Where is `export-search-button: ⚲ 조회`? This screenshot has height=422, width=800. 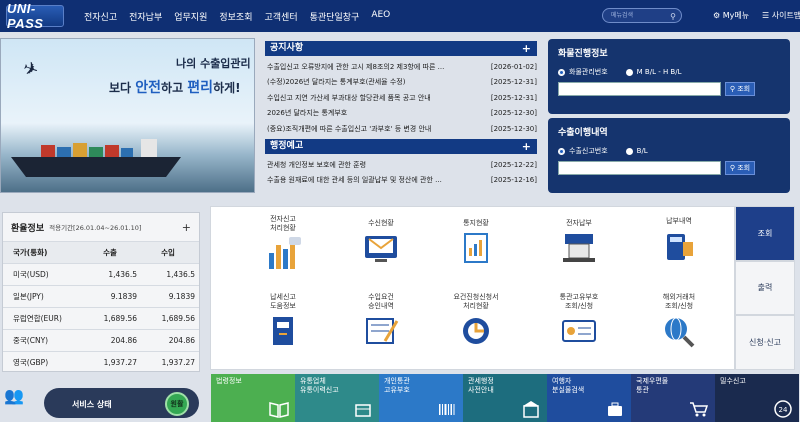
export-search-button: ⚲ 조회 is located at coordinates (740, 168).